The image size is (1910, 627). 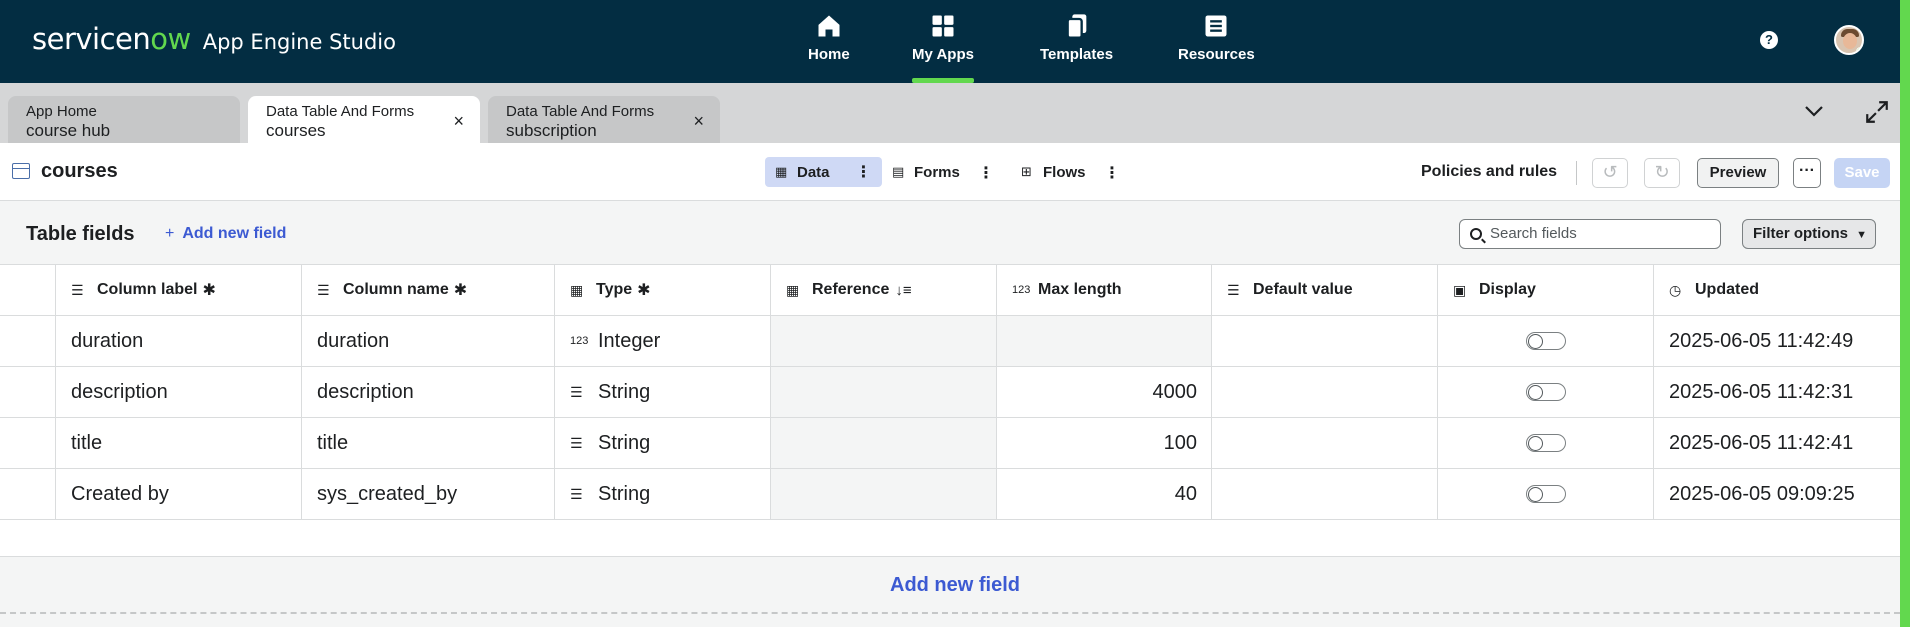 What do you see at coordinates (1489, 172) in the screenshot?
I see `policies-and-rules-link: Policies and rules` at bounding box center [1489, 172].